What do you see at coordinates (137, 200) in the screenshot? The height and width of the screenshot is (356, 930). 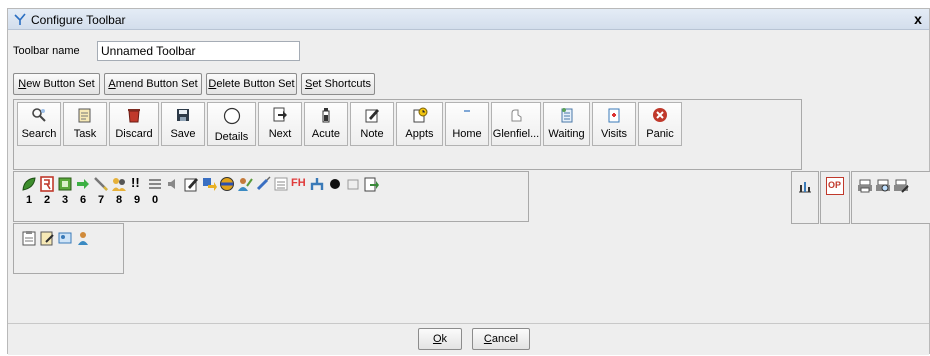 I see `shortcut-number: 9` at bounding box center [137, 200].